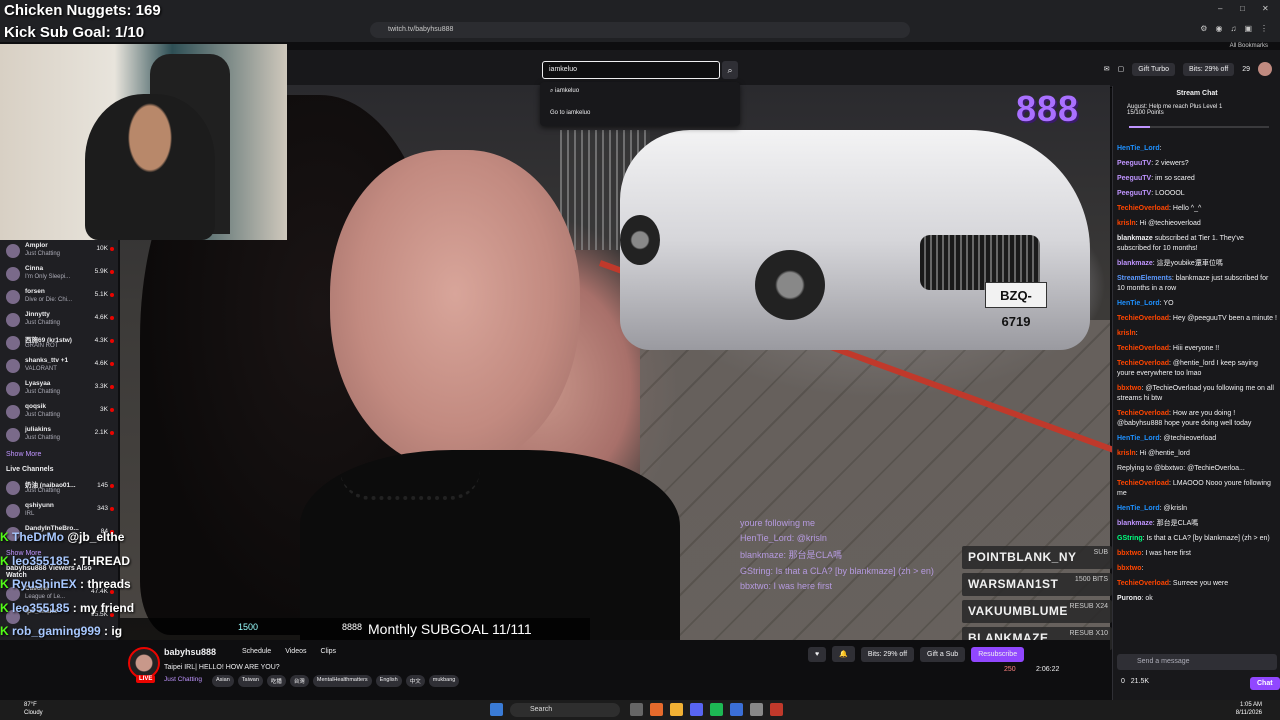  I want to click on menu-icon: ⋮, so click(1264, 28).